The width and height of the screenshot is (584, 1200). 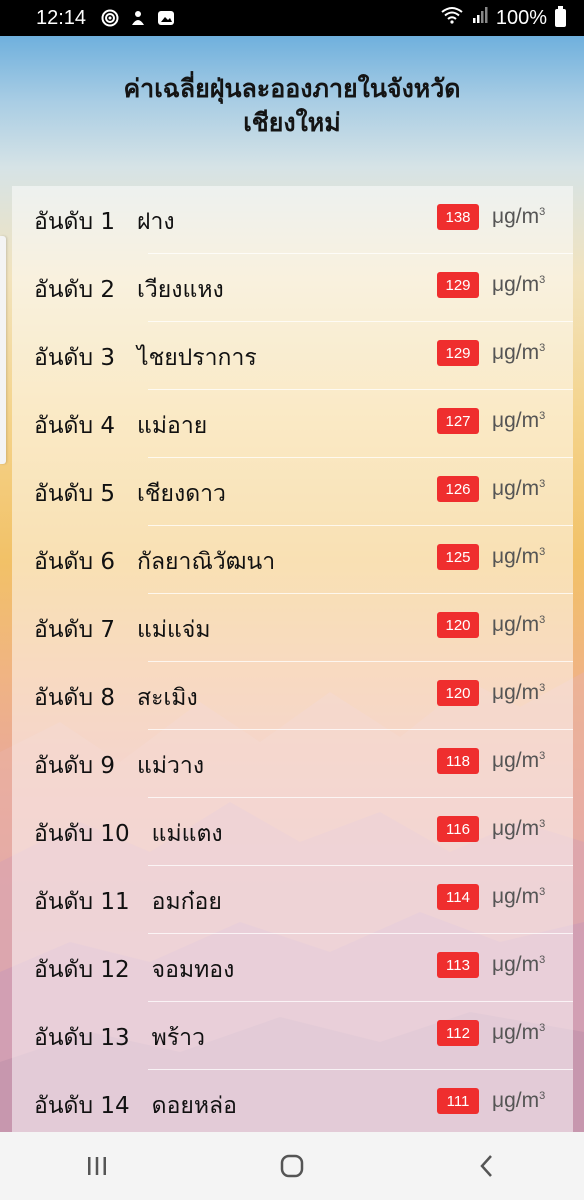 I want to click on status-time: 12:14, so click(x=61, y=17).